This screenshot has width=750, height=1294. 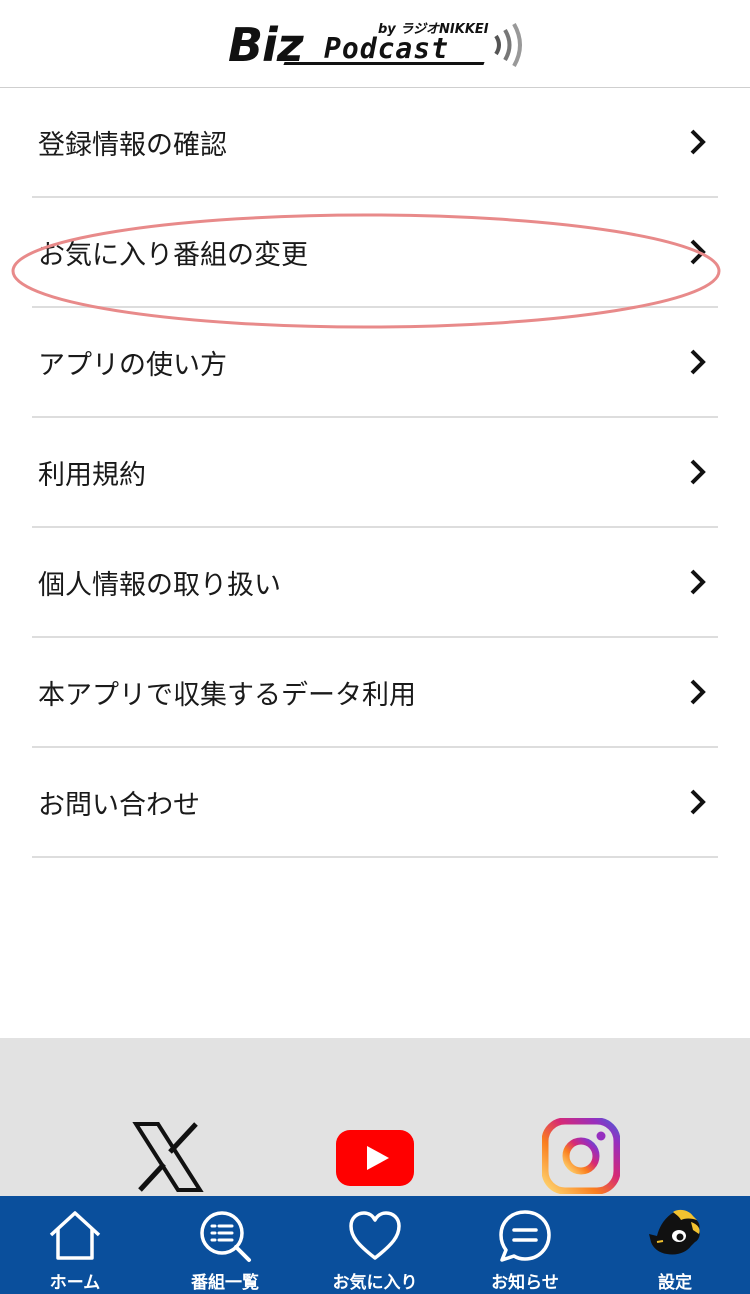 What do you see at coordinates (119, 805) in the screenshot?
I see `menu-item-label: お問い合わせ` at bounding box center [119, 805].